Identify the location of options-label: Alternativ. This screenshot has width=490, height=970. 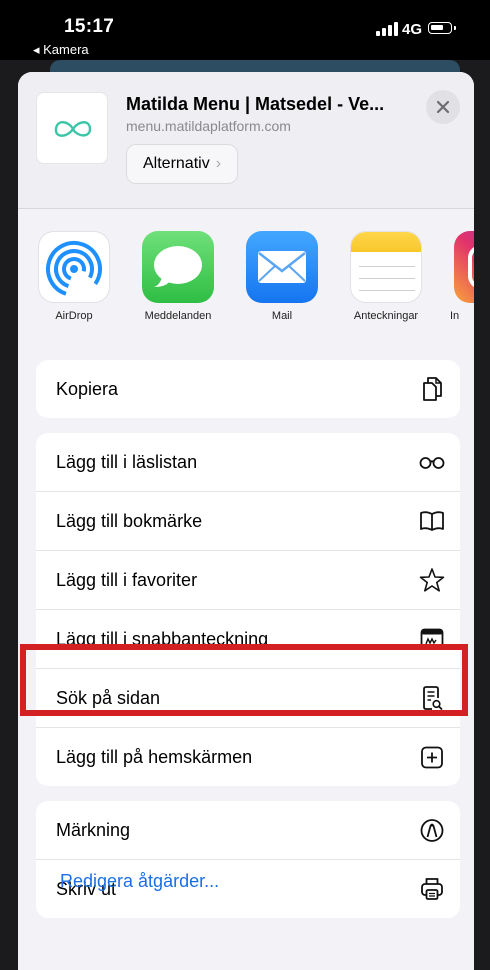
(176, 163).